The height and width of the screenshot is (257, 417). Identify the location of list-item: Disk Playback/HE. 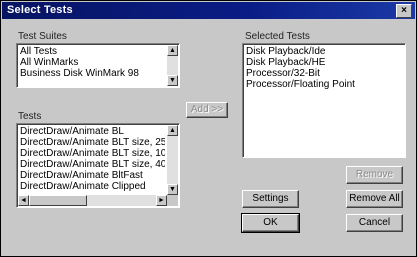
(324, 62).